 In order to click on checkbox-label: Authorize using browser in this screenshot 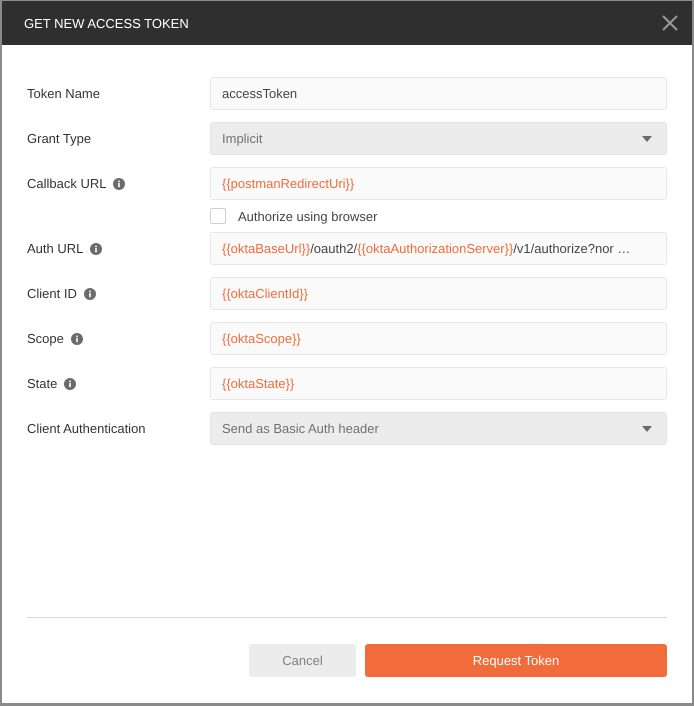, I will do `click(308, 216)`.